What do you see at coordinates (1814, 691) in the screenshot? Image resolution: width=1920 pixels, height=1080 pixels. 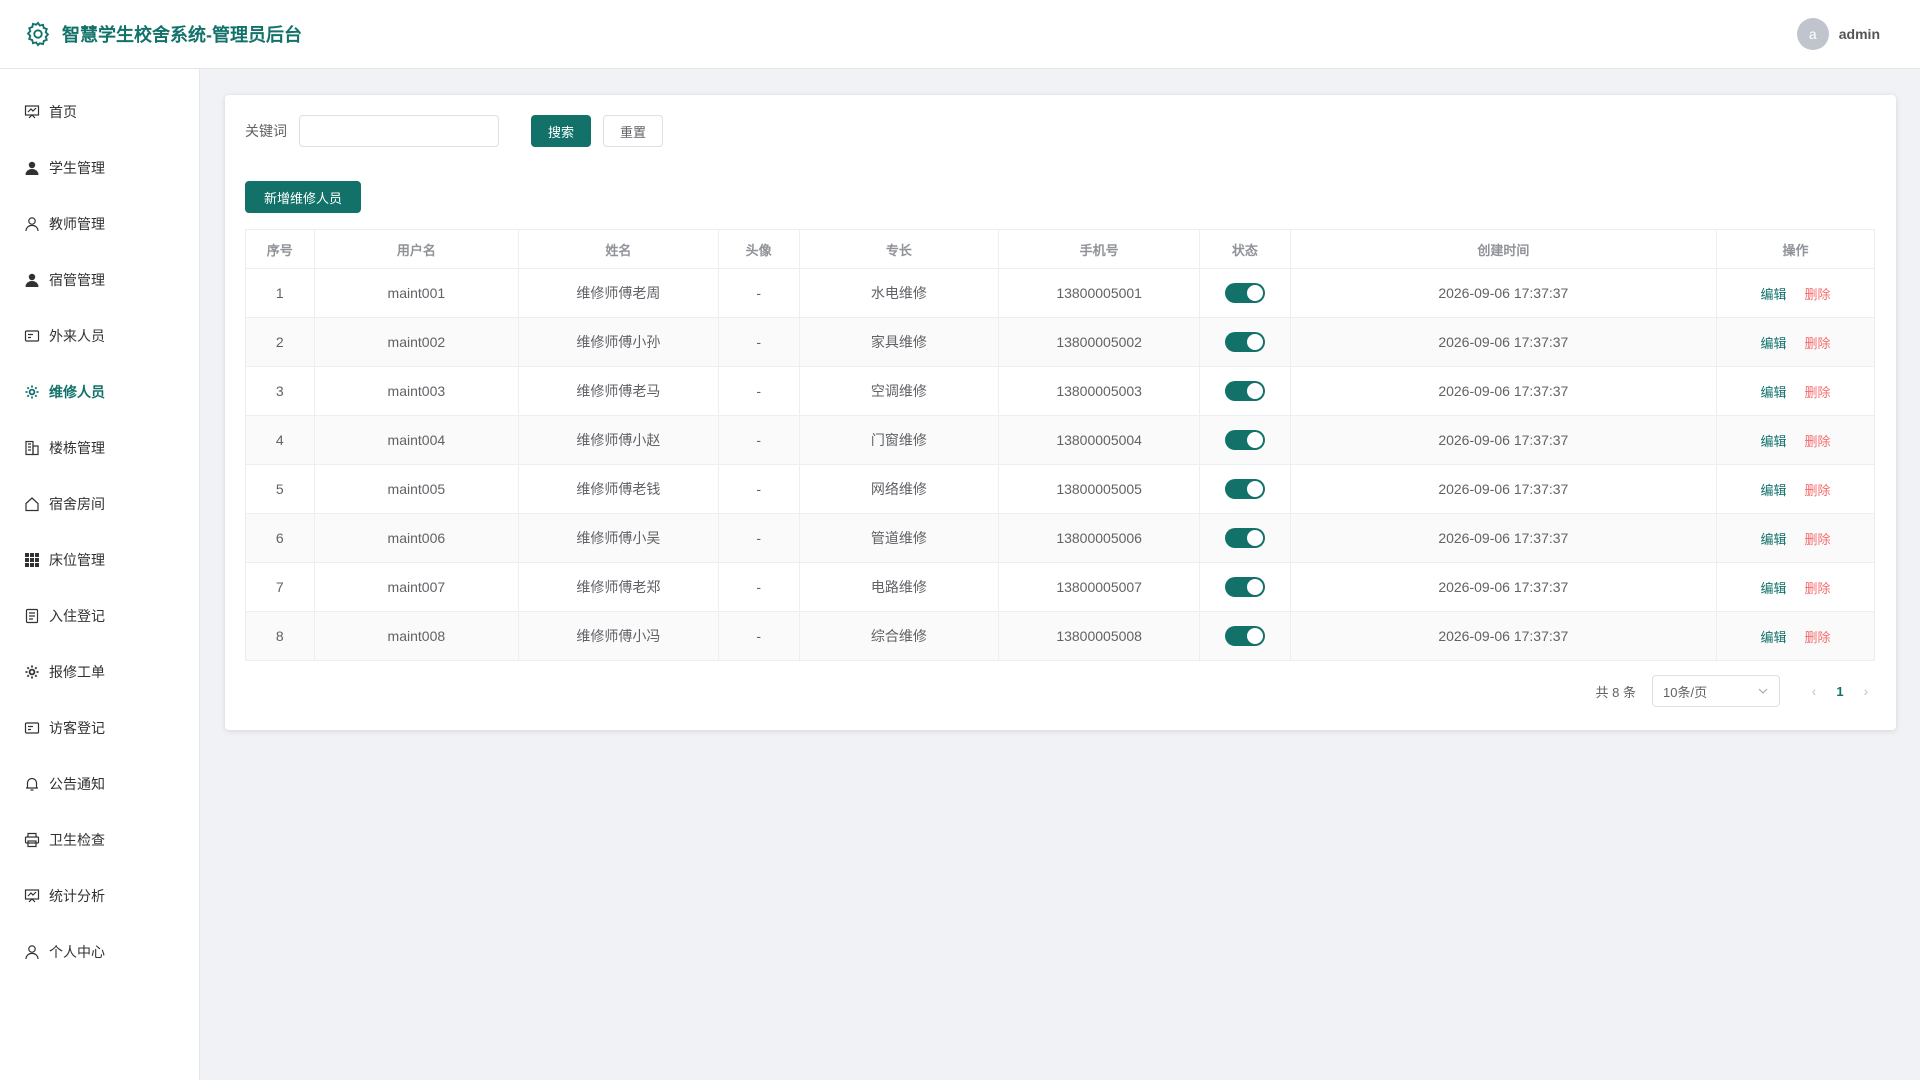 I see `prev-page-button: ‹` at bounding box center [1814, 691].